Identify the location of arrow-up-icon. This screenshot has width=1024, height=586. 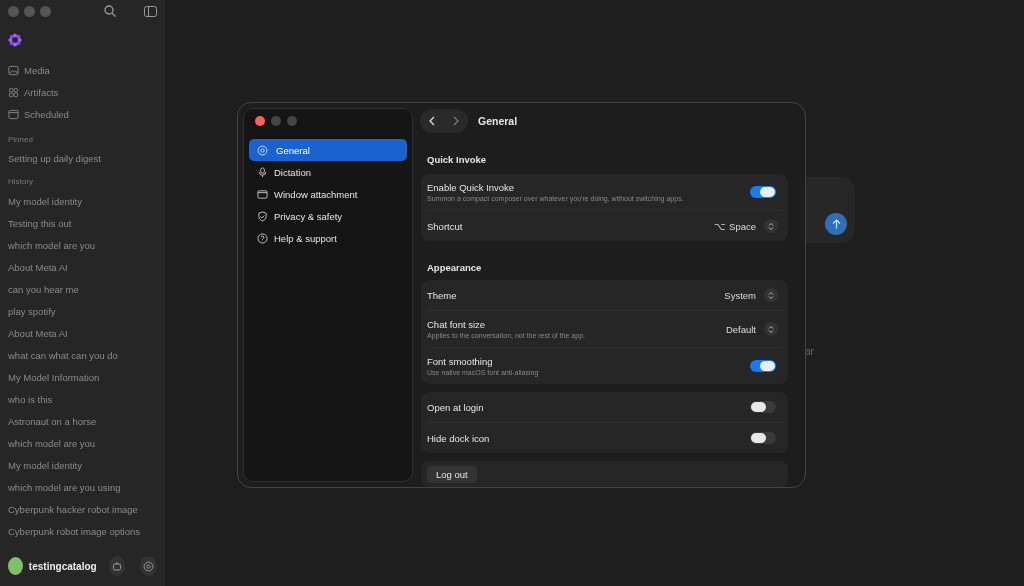
(836, 224).